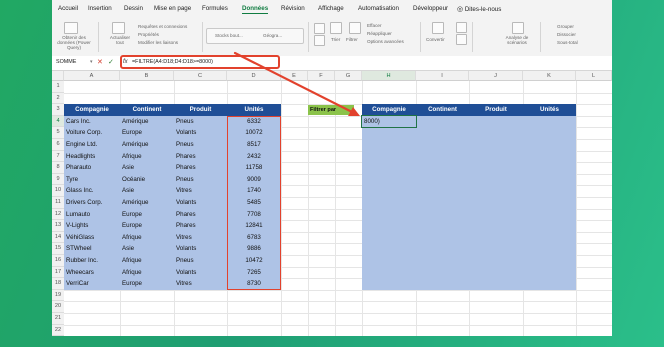  I want to click on table-cell: Amérique, so click(148, 203).